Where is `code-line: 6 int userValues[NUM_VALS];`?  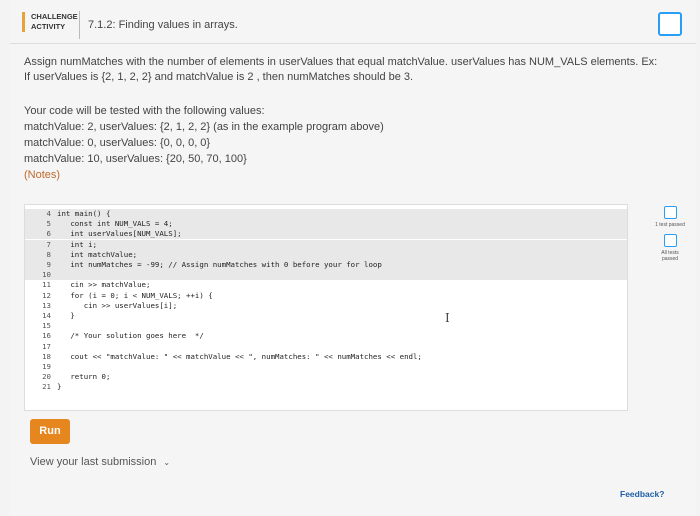
code-line: 6 int userValues[NUM_VALS]; is located at coordinates (326, 234).